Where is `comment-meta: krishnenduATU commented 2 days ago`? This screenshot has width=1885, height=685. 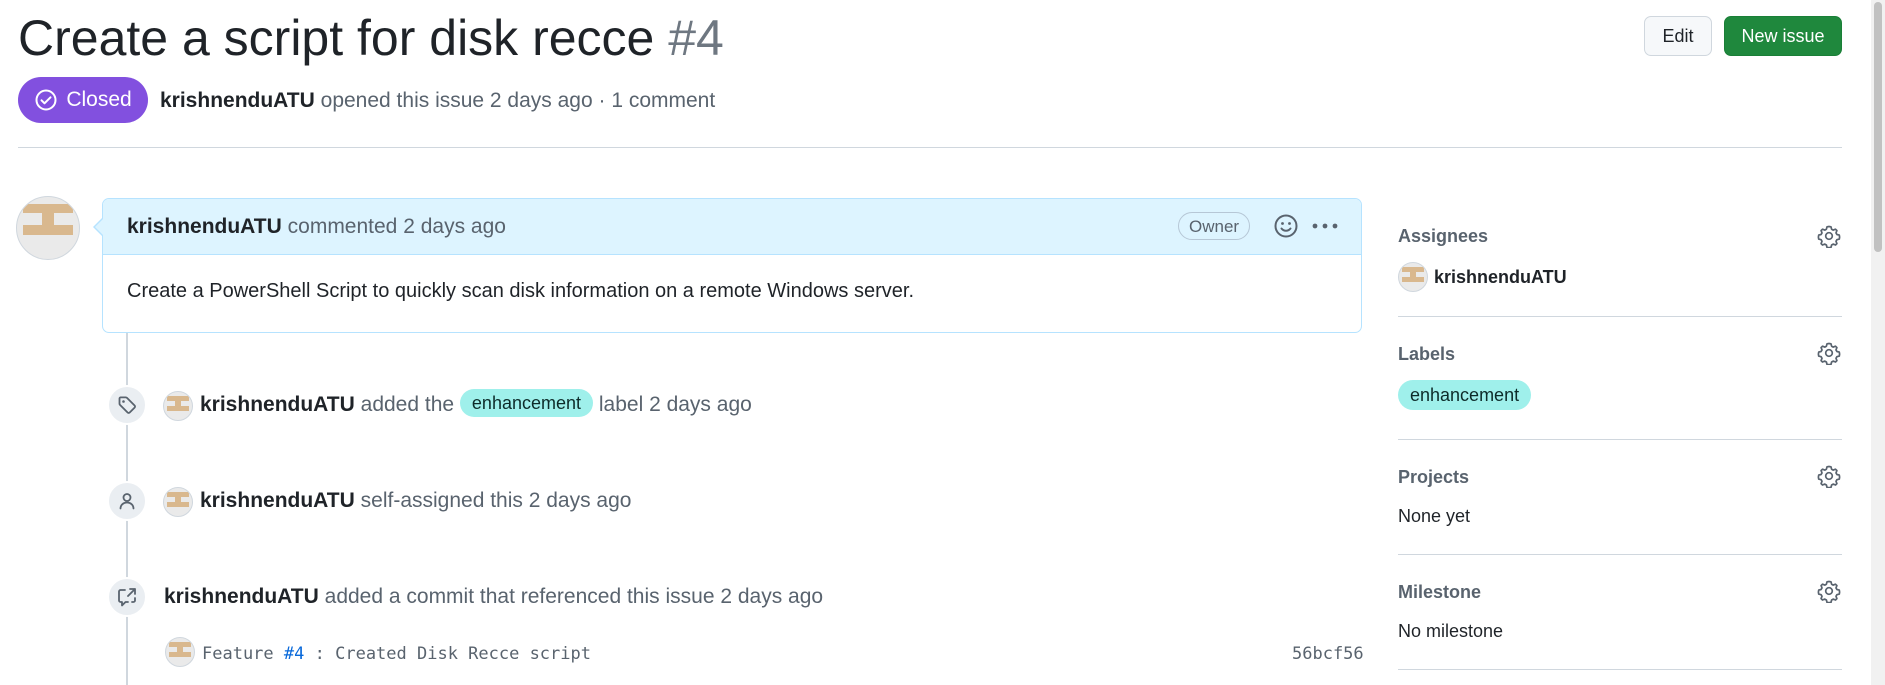 comment-meta: krishnenduATU commented 2 days ago is located at coordinates (316, 227).